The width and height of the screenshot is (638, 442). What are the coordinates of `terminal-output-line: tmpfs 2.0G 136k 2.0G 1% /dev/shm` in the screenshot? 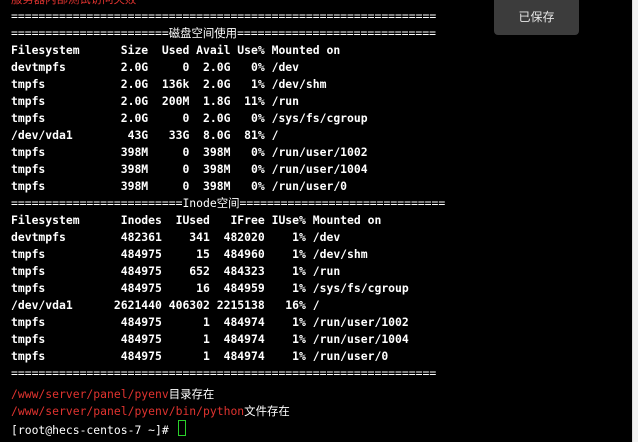 It's located at (169, 84).